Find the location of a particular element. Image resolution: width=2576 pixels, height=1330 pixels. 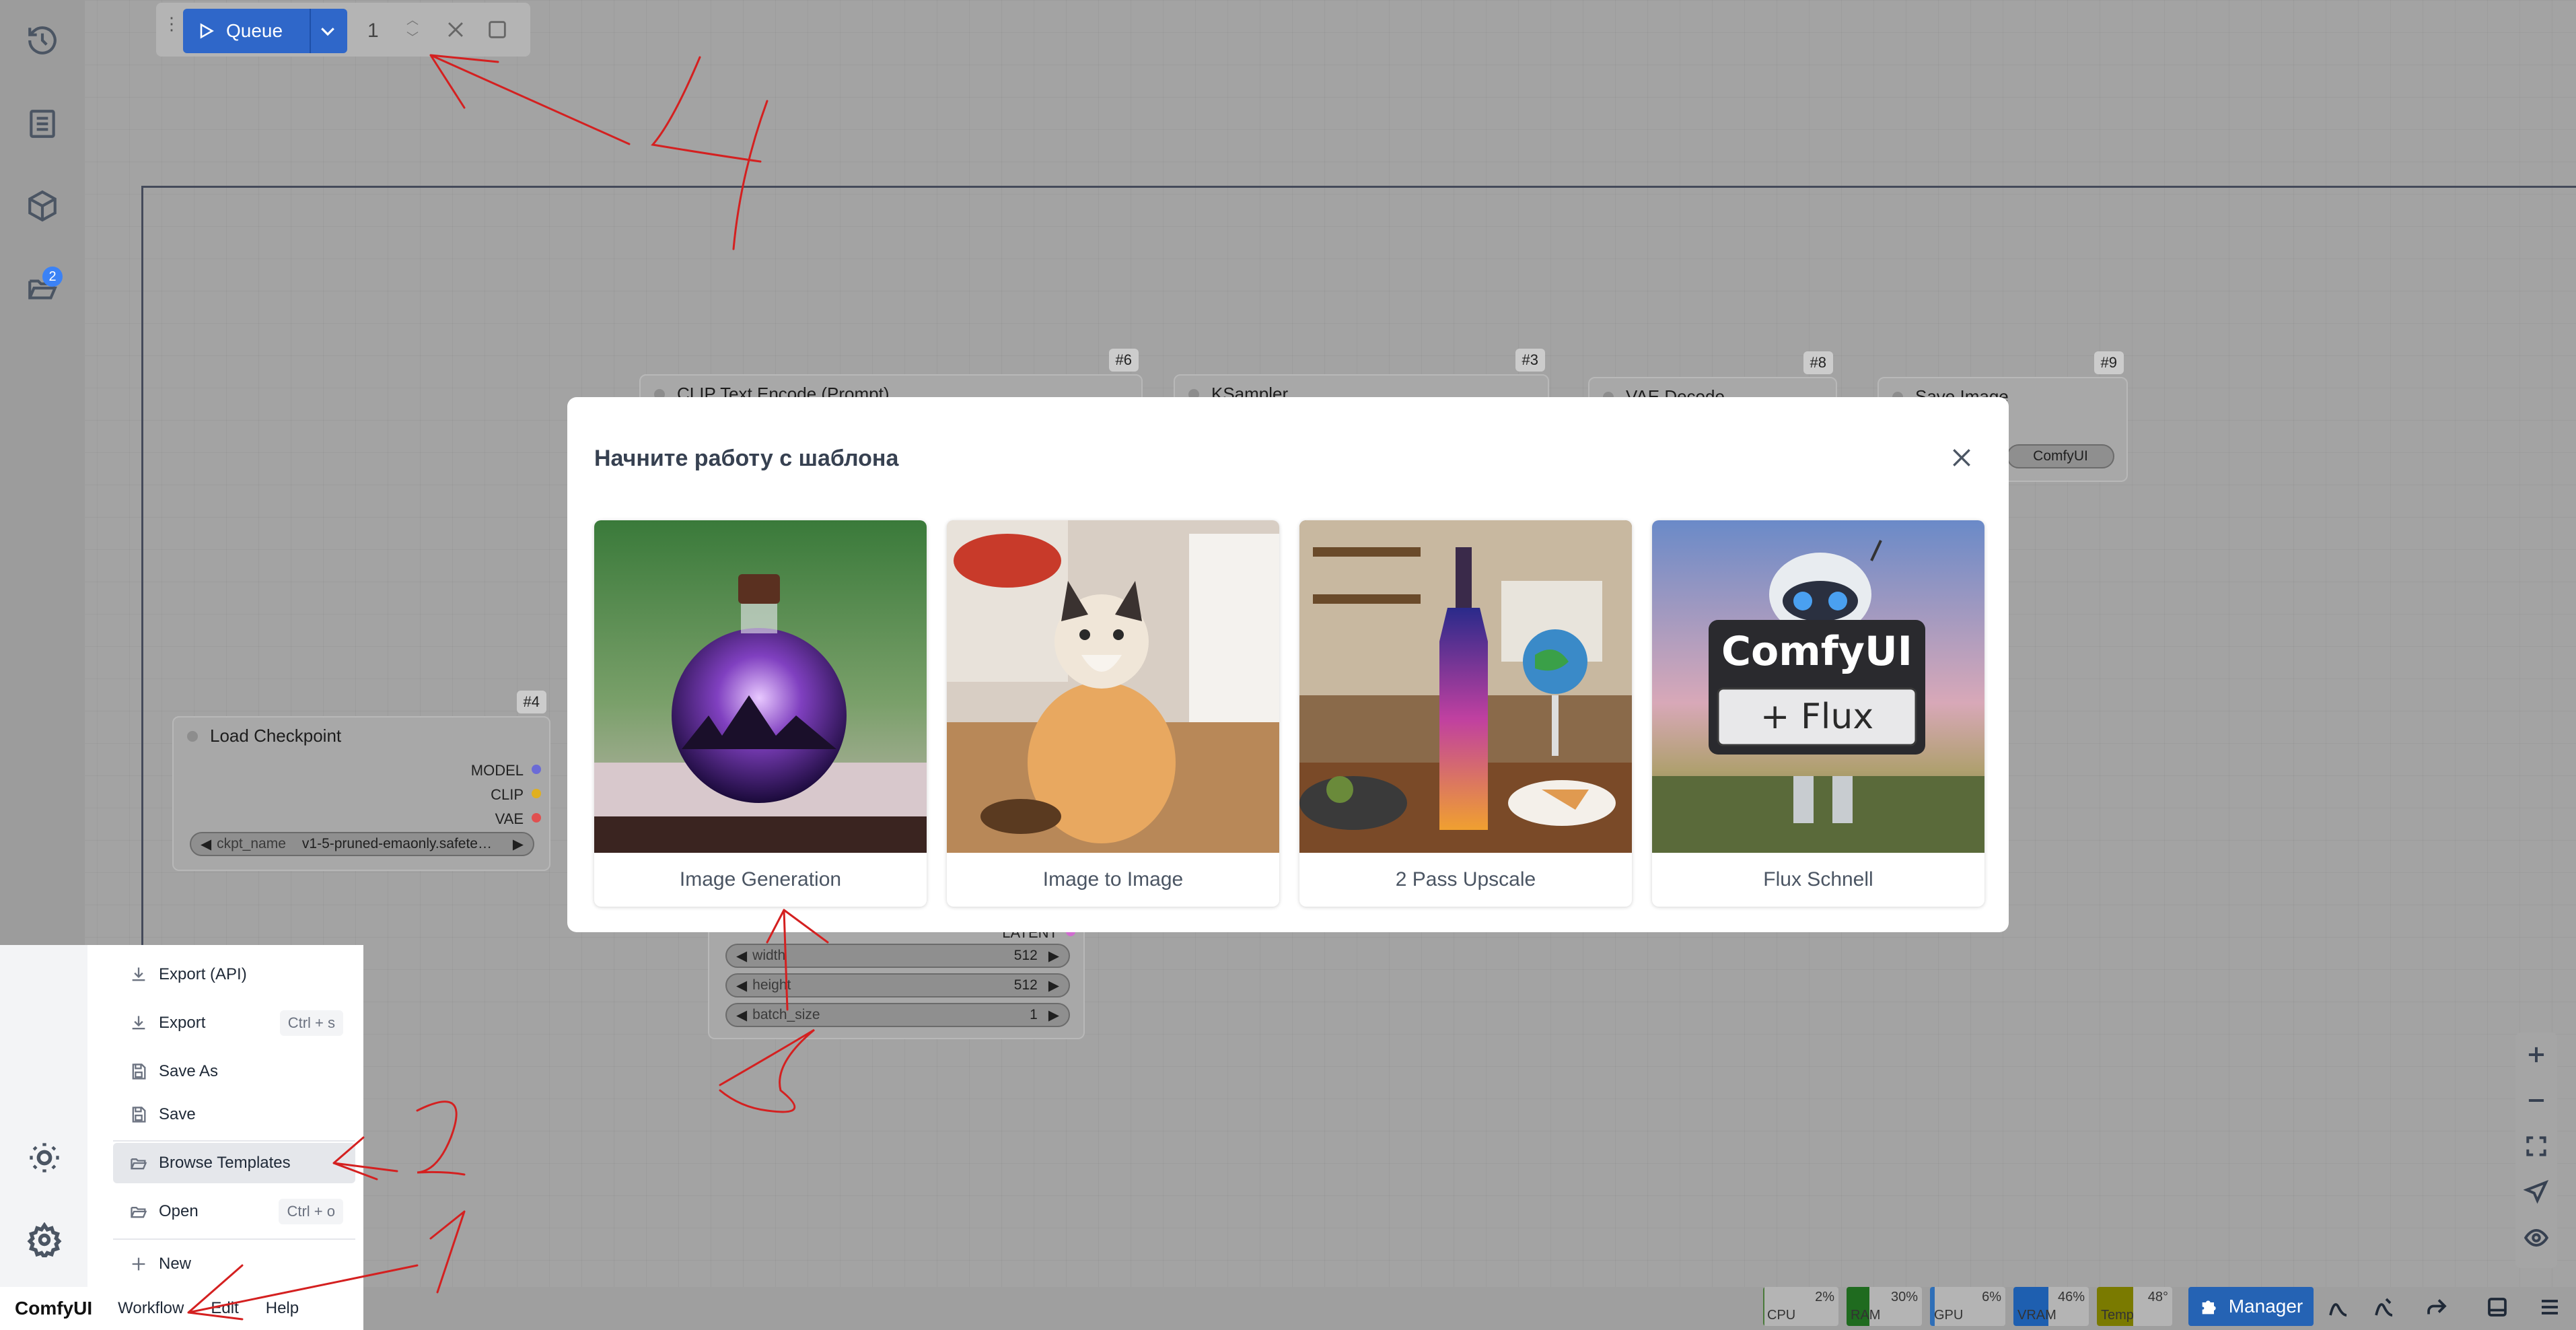

queue-history-button is located at coordinates (42, 40).